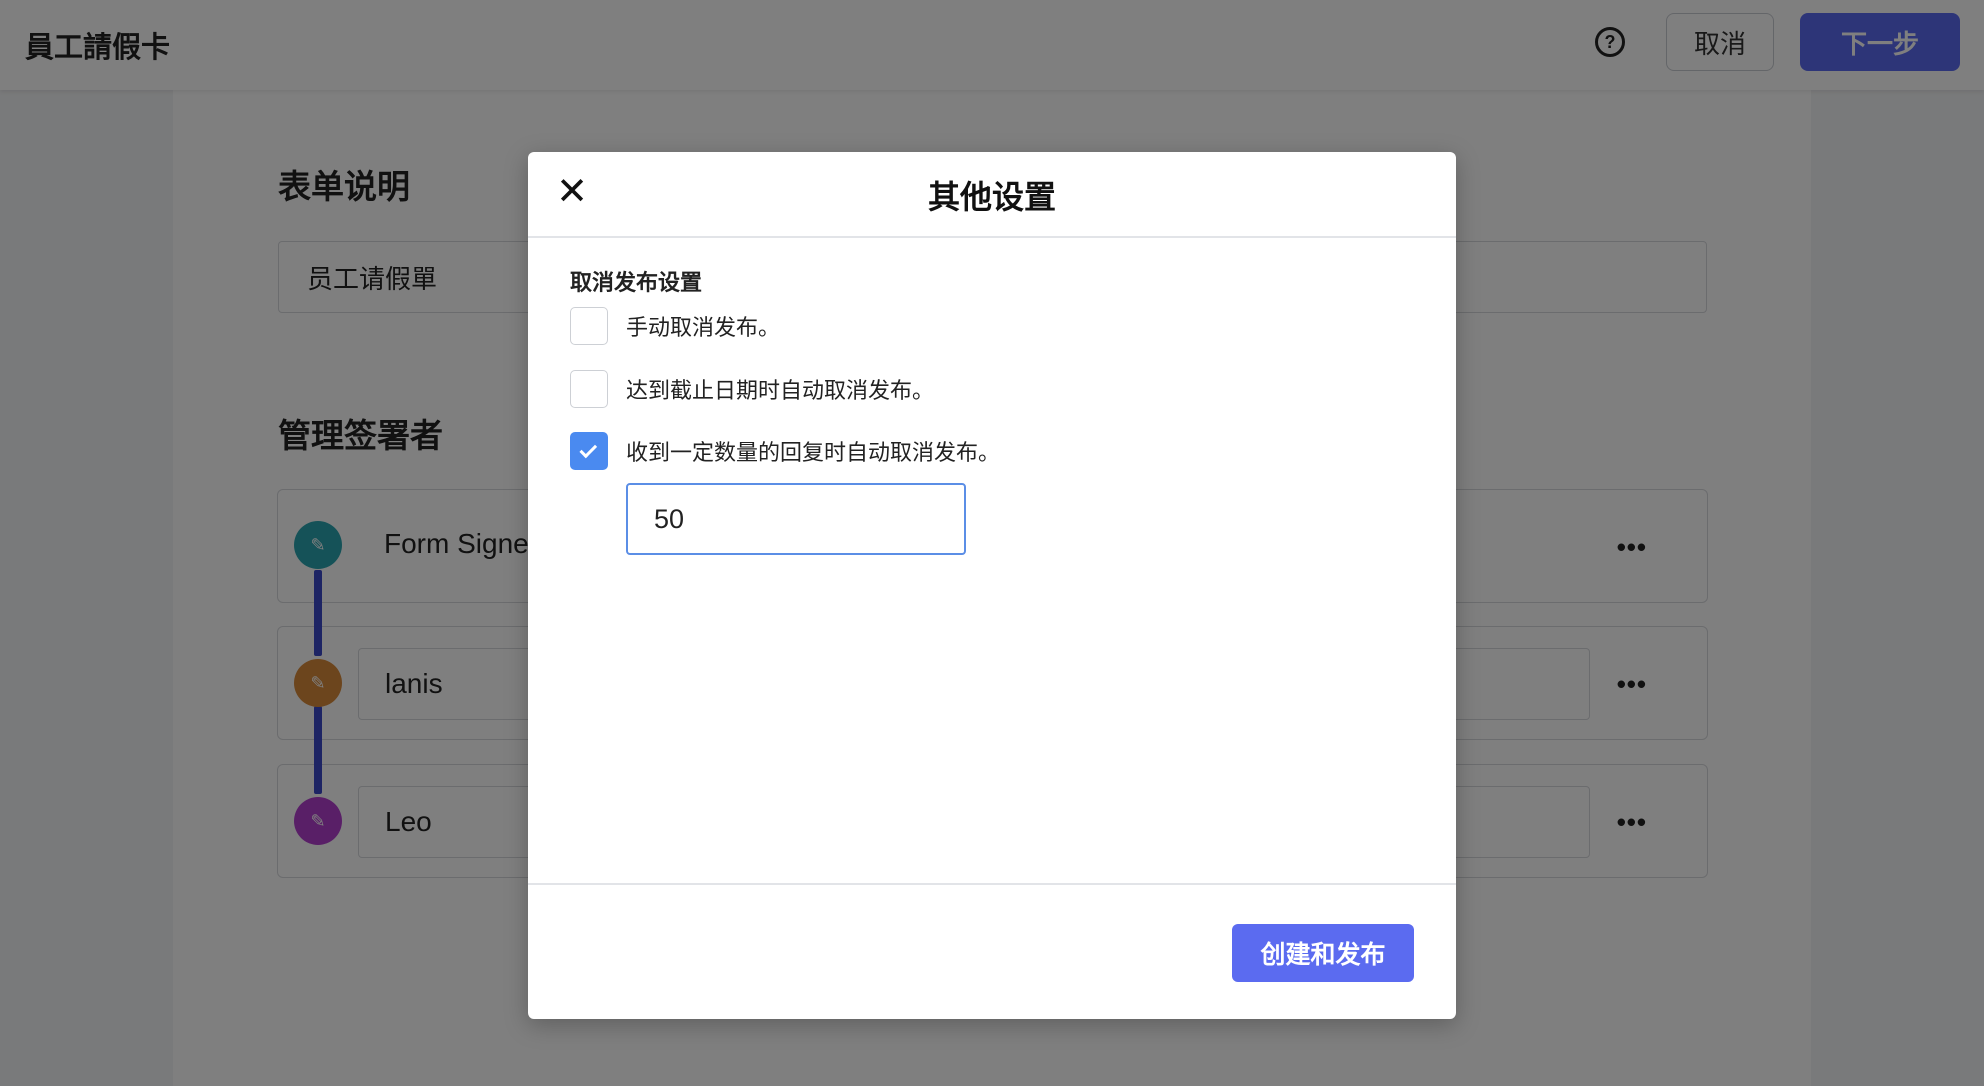 The image size is (1984, 1086). I want to click on close-icon: ✕, so click(572, 192).